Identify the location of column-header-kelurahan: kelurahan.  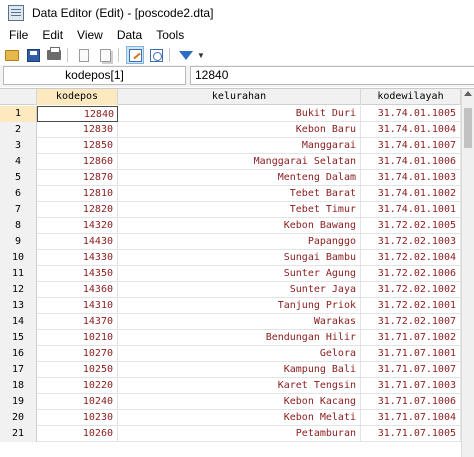
(239, 97).